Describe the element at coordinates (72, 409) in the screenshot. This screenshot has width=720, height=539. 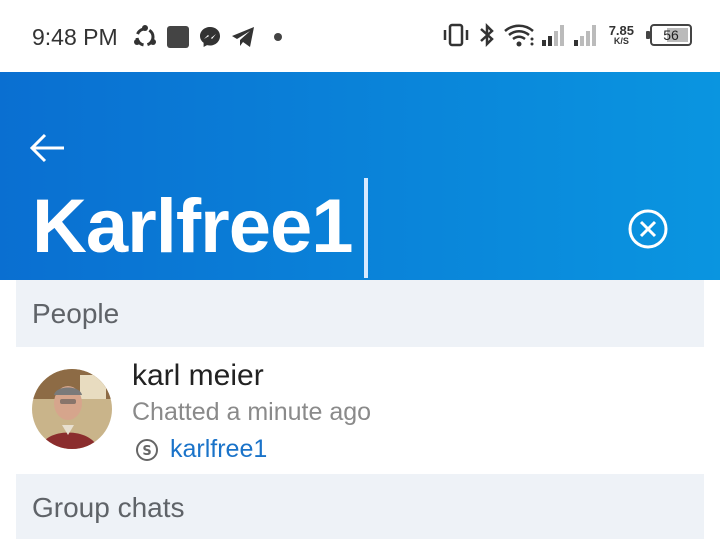
I see `avatar` at that location.